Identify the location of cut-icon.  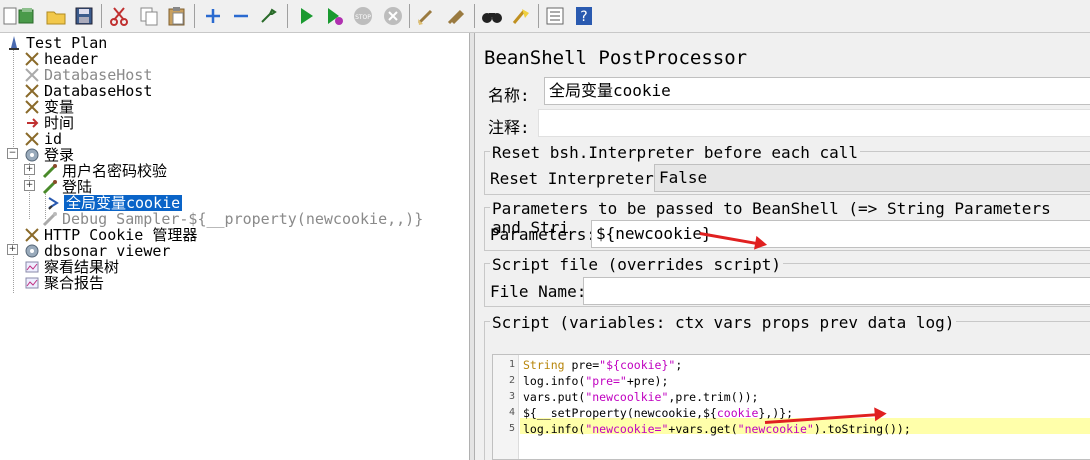
(119, 16).